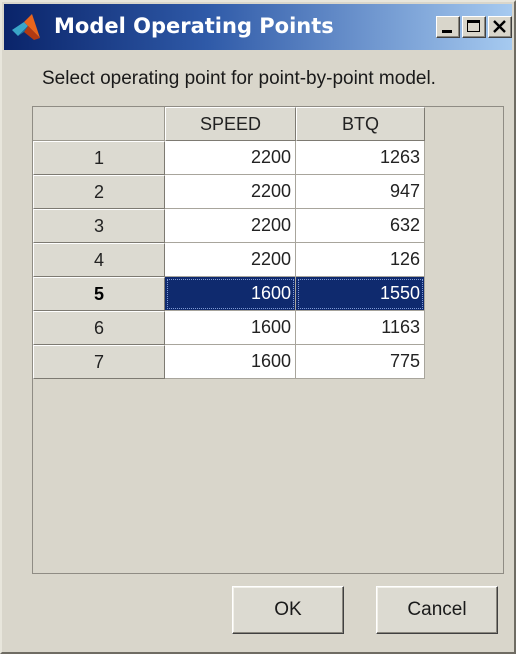  Describe the element at coordinates (448, 27) in the screenshot. I see `minimize-button` at that location.